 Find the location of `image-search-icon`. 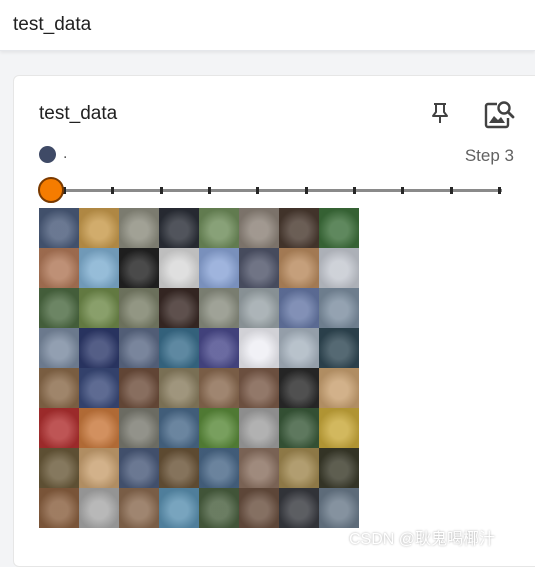

image-search-icon is located at coordinates (499, 115).